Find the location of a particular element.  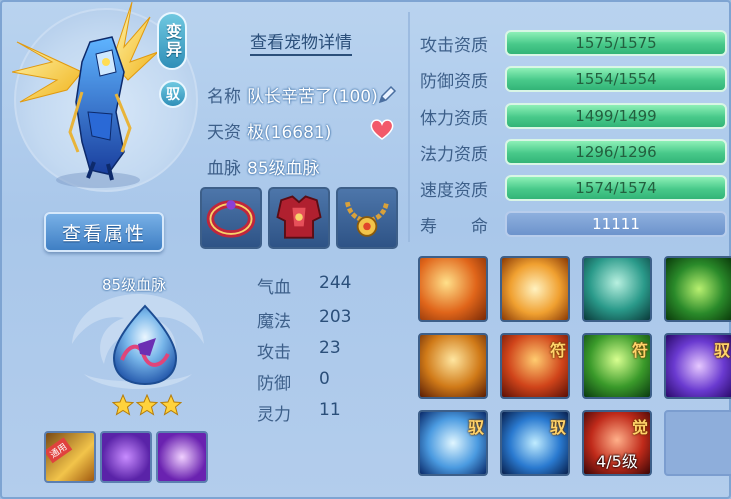

attr-label-speed: 速度资质 is located at coordinates (454, 190).